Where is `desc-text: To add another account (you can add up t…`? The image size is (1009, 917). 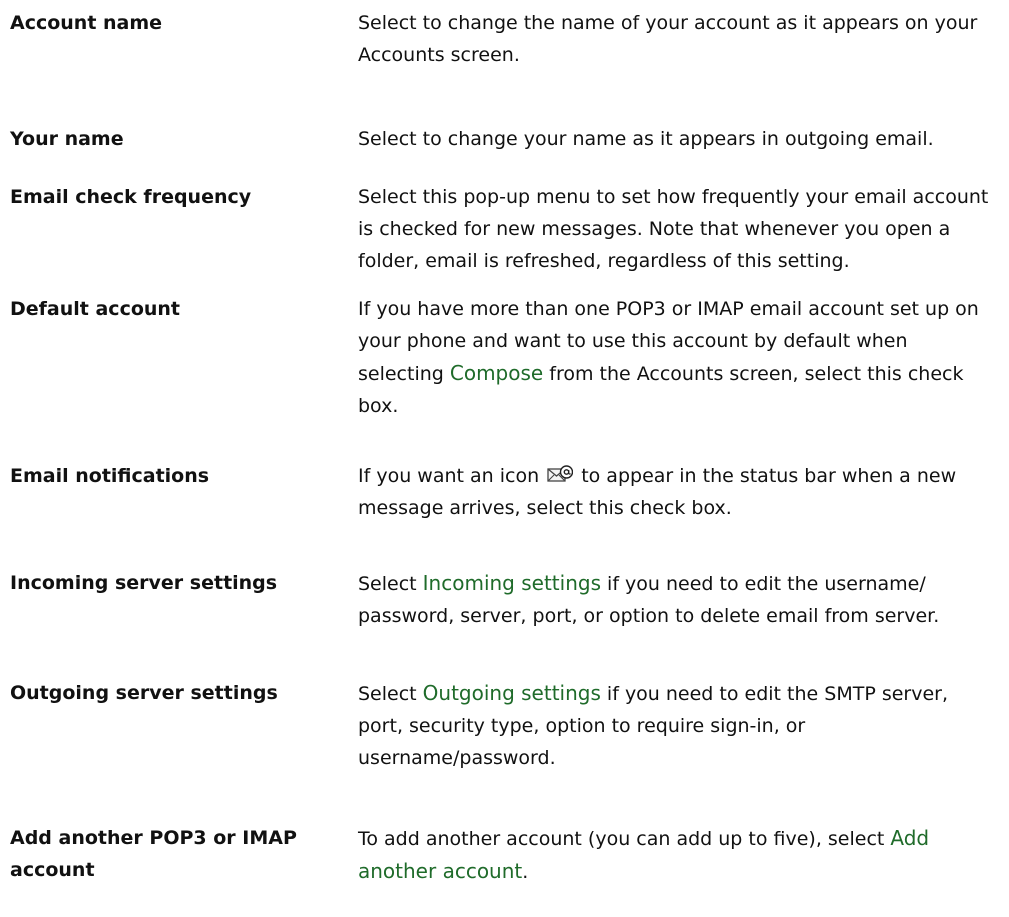 desc-text: To add another account (you can add up t… is located at coordinates (624, 839).